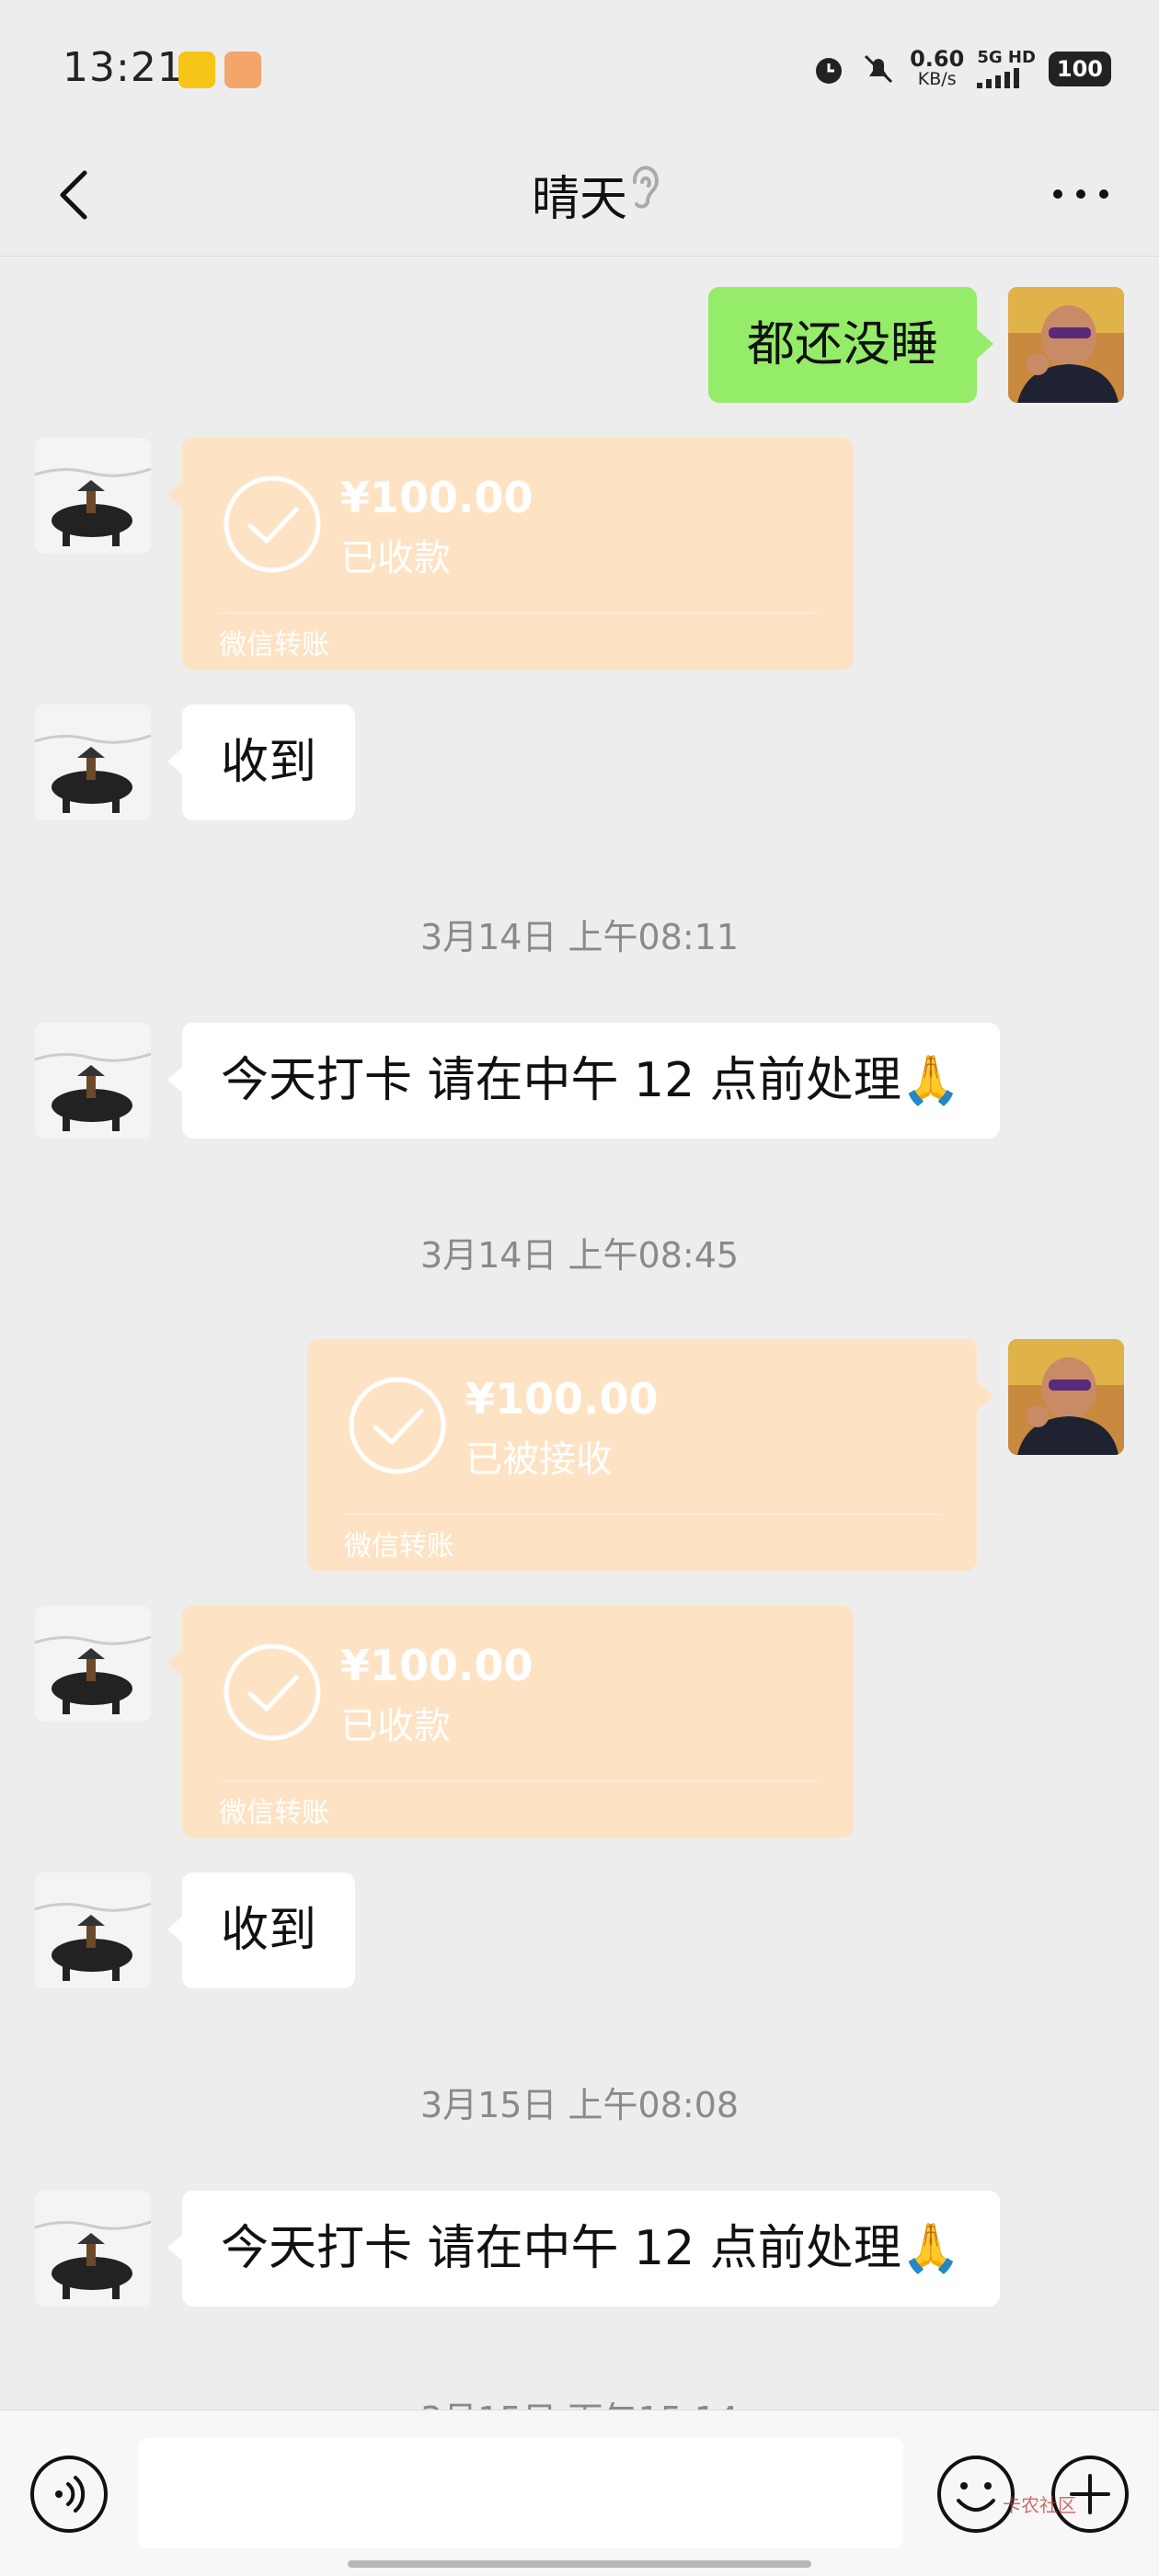  What do you see at coordinates (579, 2105) in the screenshot?
I see `timestamp: 3月15日 上午08:08` at bounding box center [579, 2105].